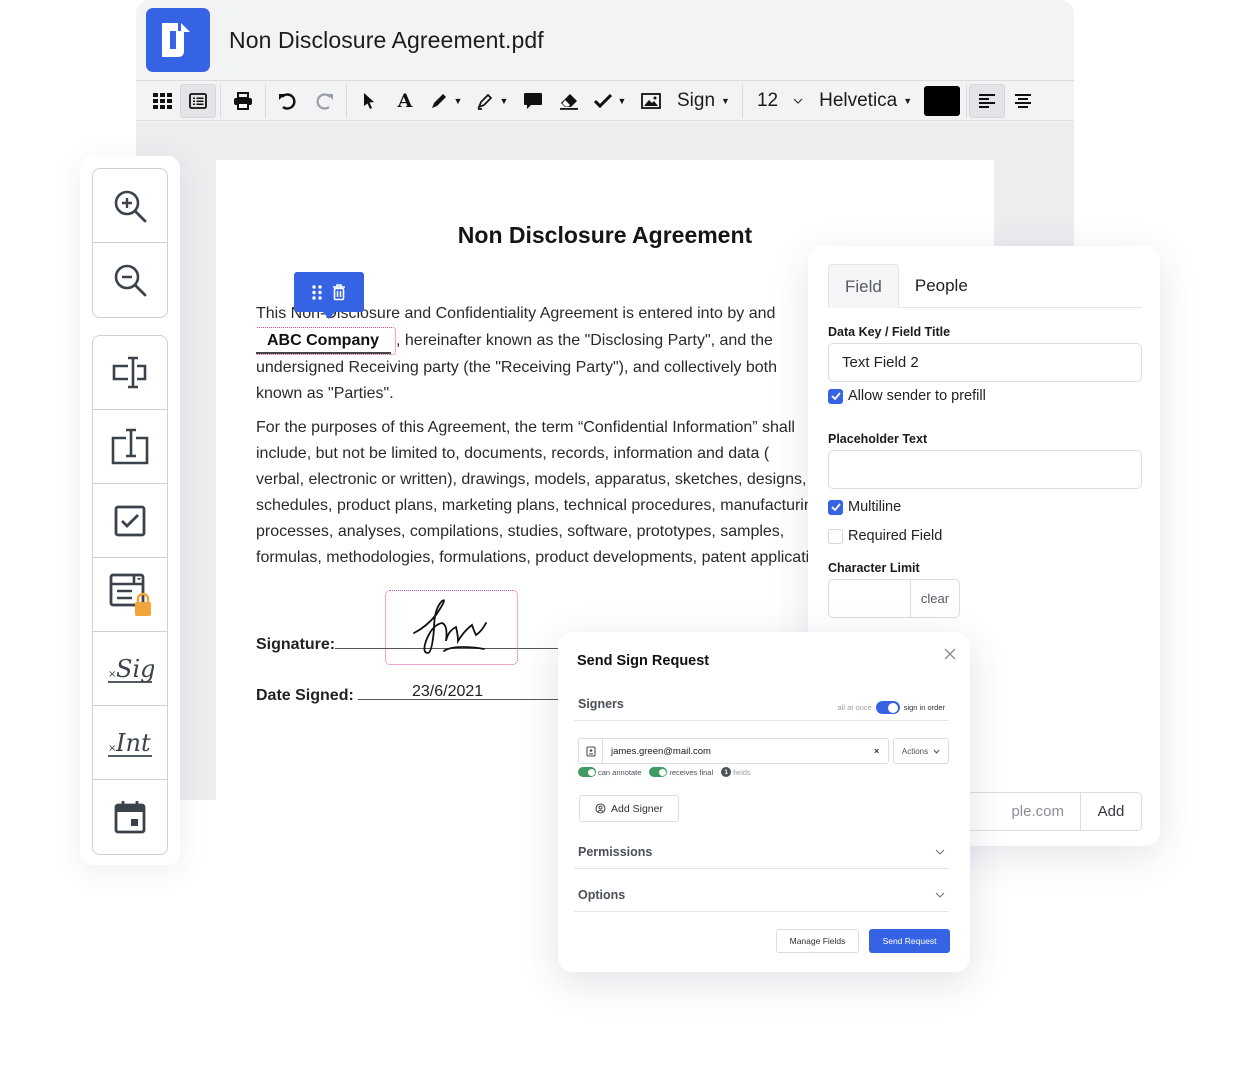  I want to click on multiline-checkbox: Multiline, so click(864, 507).